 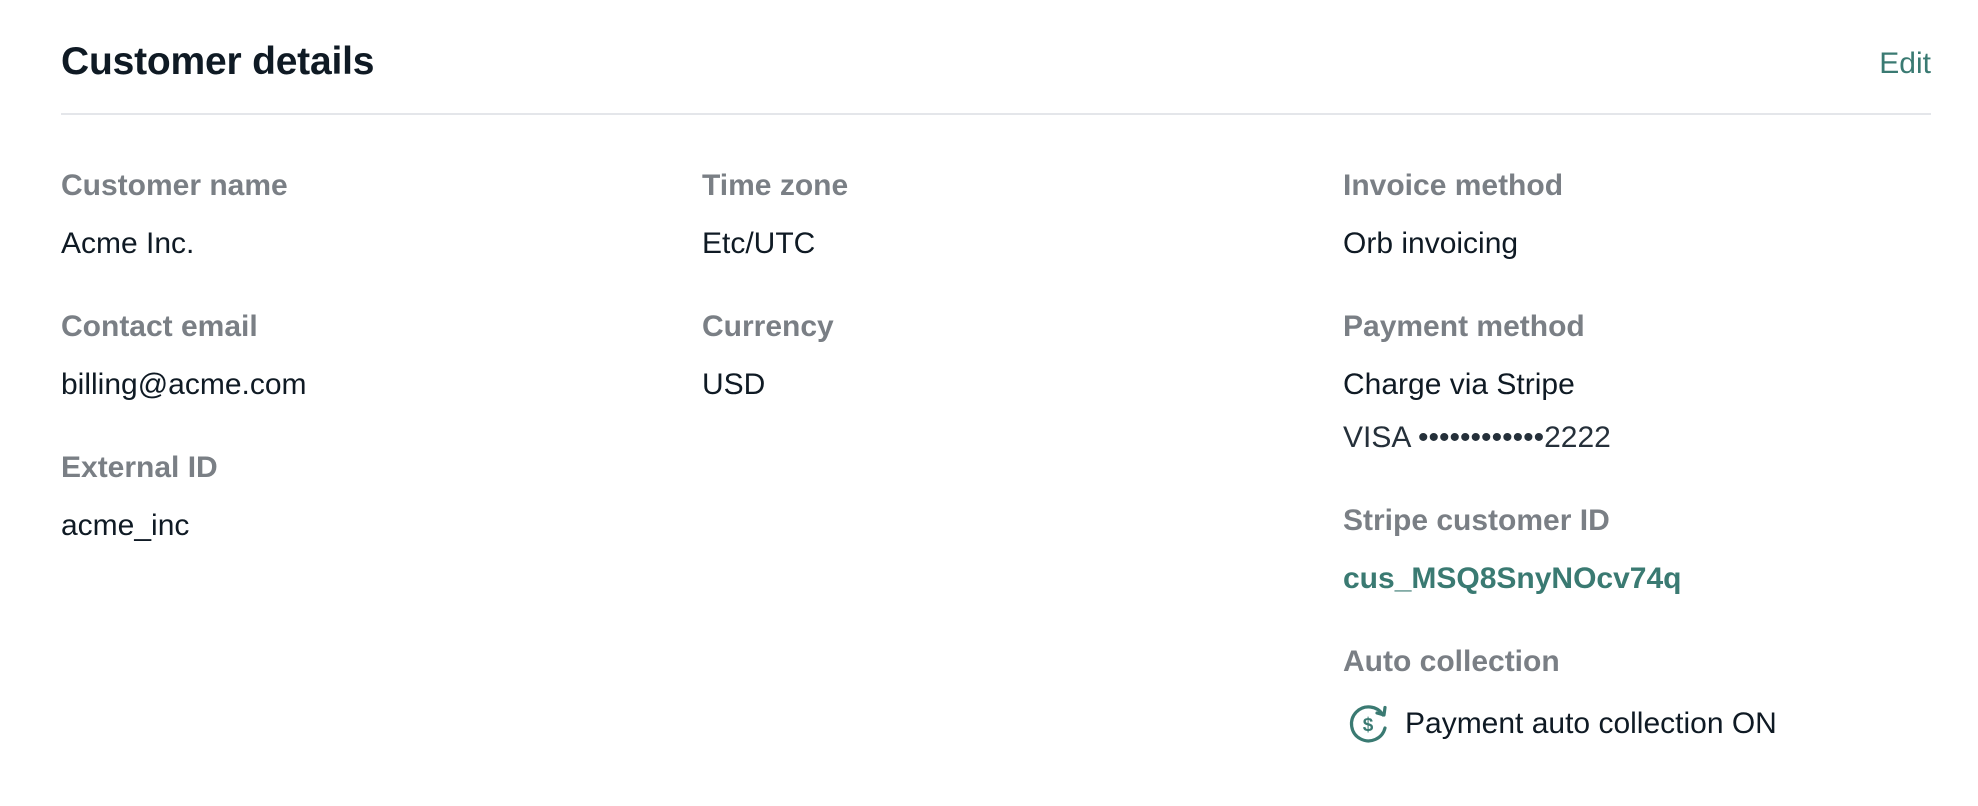 I want to click on contact-email-label: Contact email, so click(x=159, y=326).